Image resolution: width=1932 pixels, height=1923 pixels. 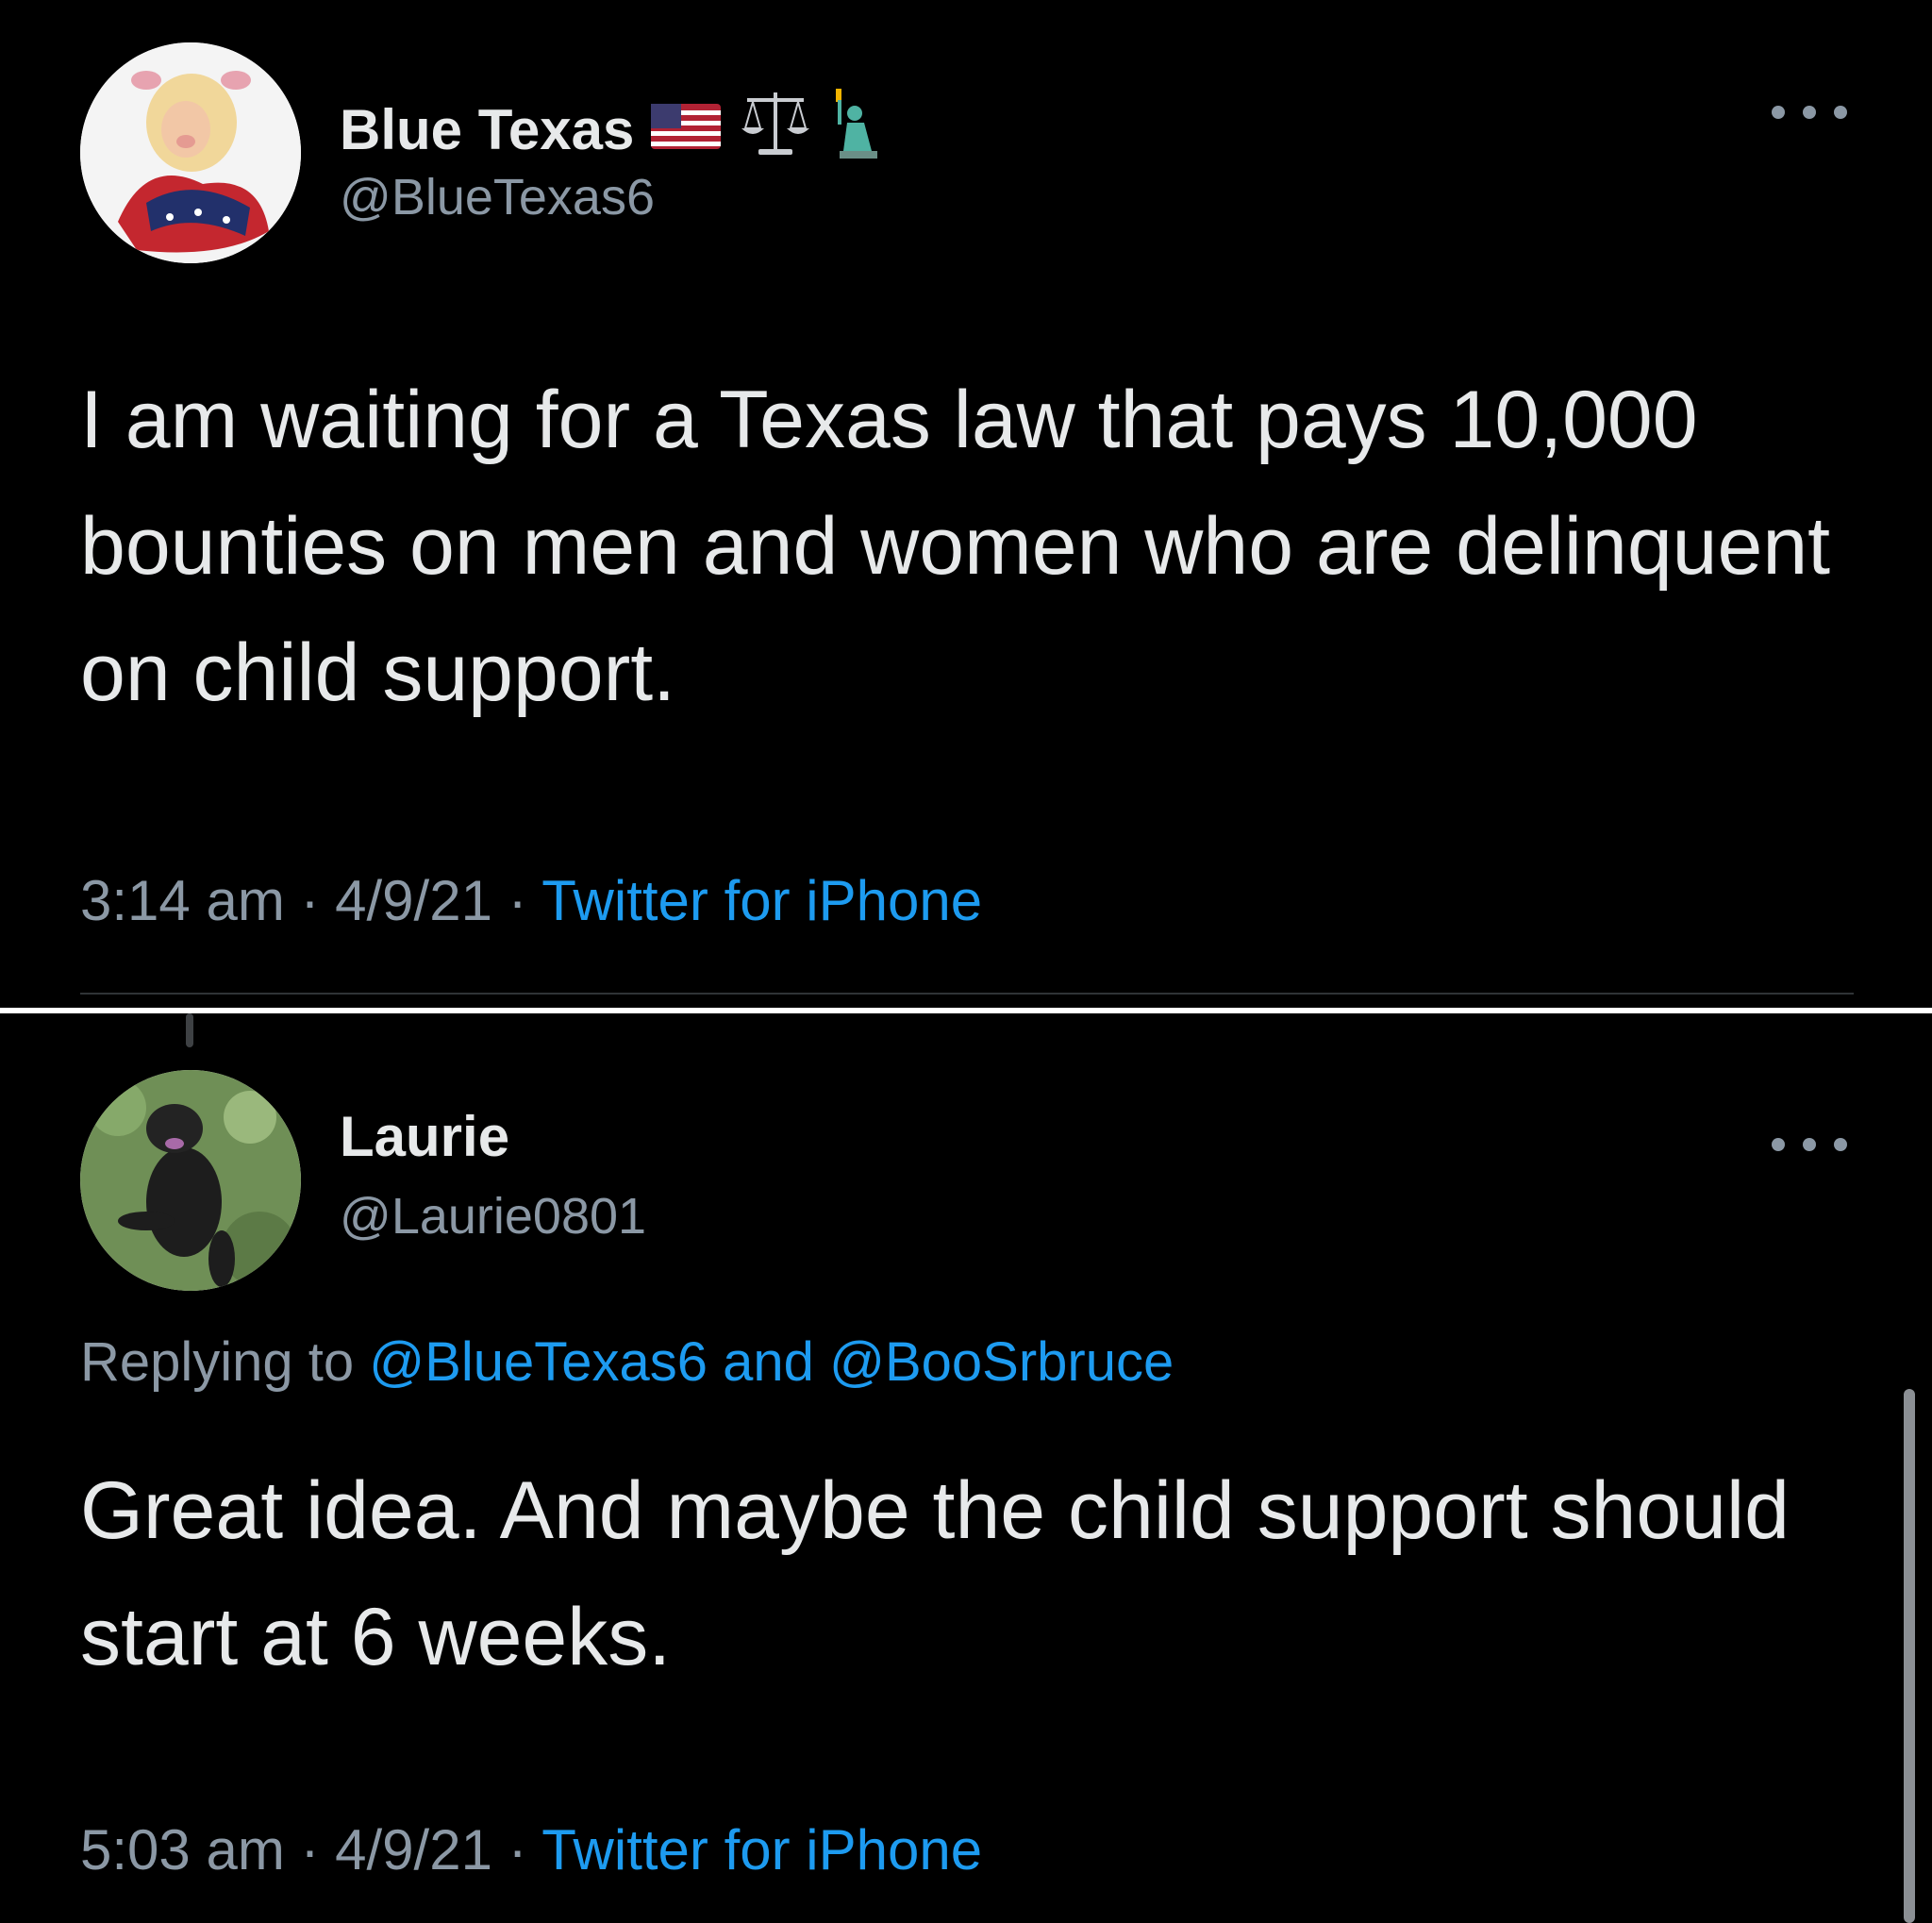 I want to click on username: @Laurie0801, so click(x=493, y=1216).